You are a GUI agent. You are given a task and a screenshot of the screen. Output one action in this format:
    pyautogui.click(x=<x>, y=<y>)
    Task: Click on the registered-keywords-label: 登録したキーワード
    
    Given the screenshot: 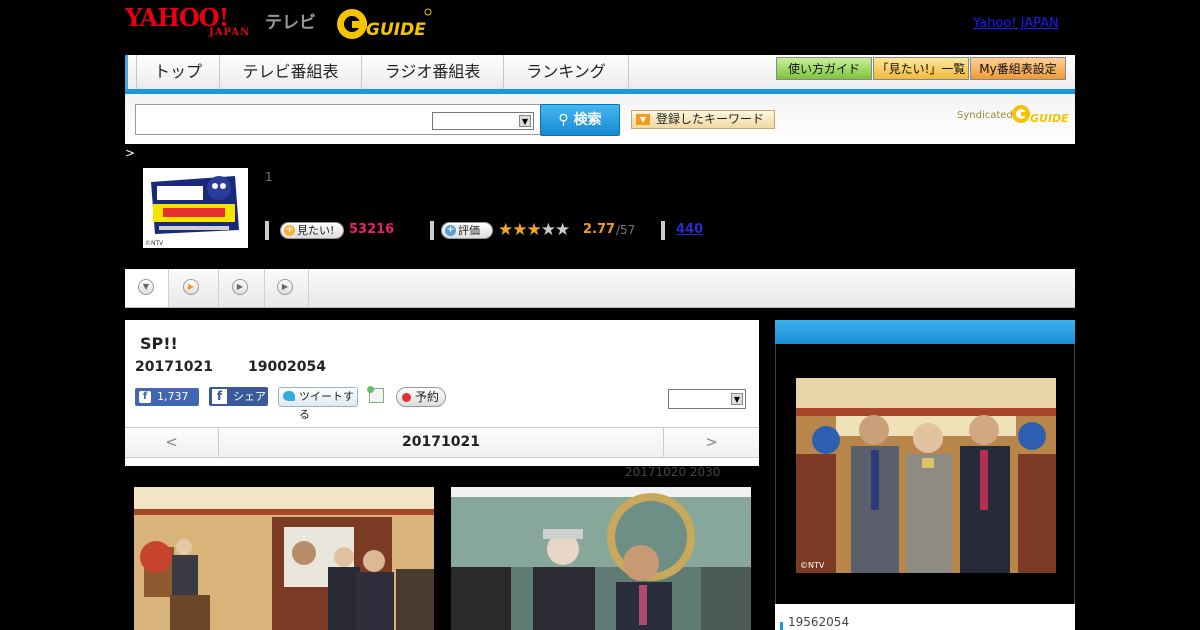 What is the action you would take?
    pyautogui.click(x=710, y=119)
    